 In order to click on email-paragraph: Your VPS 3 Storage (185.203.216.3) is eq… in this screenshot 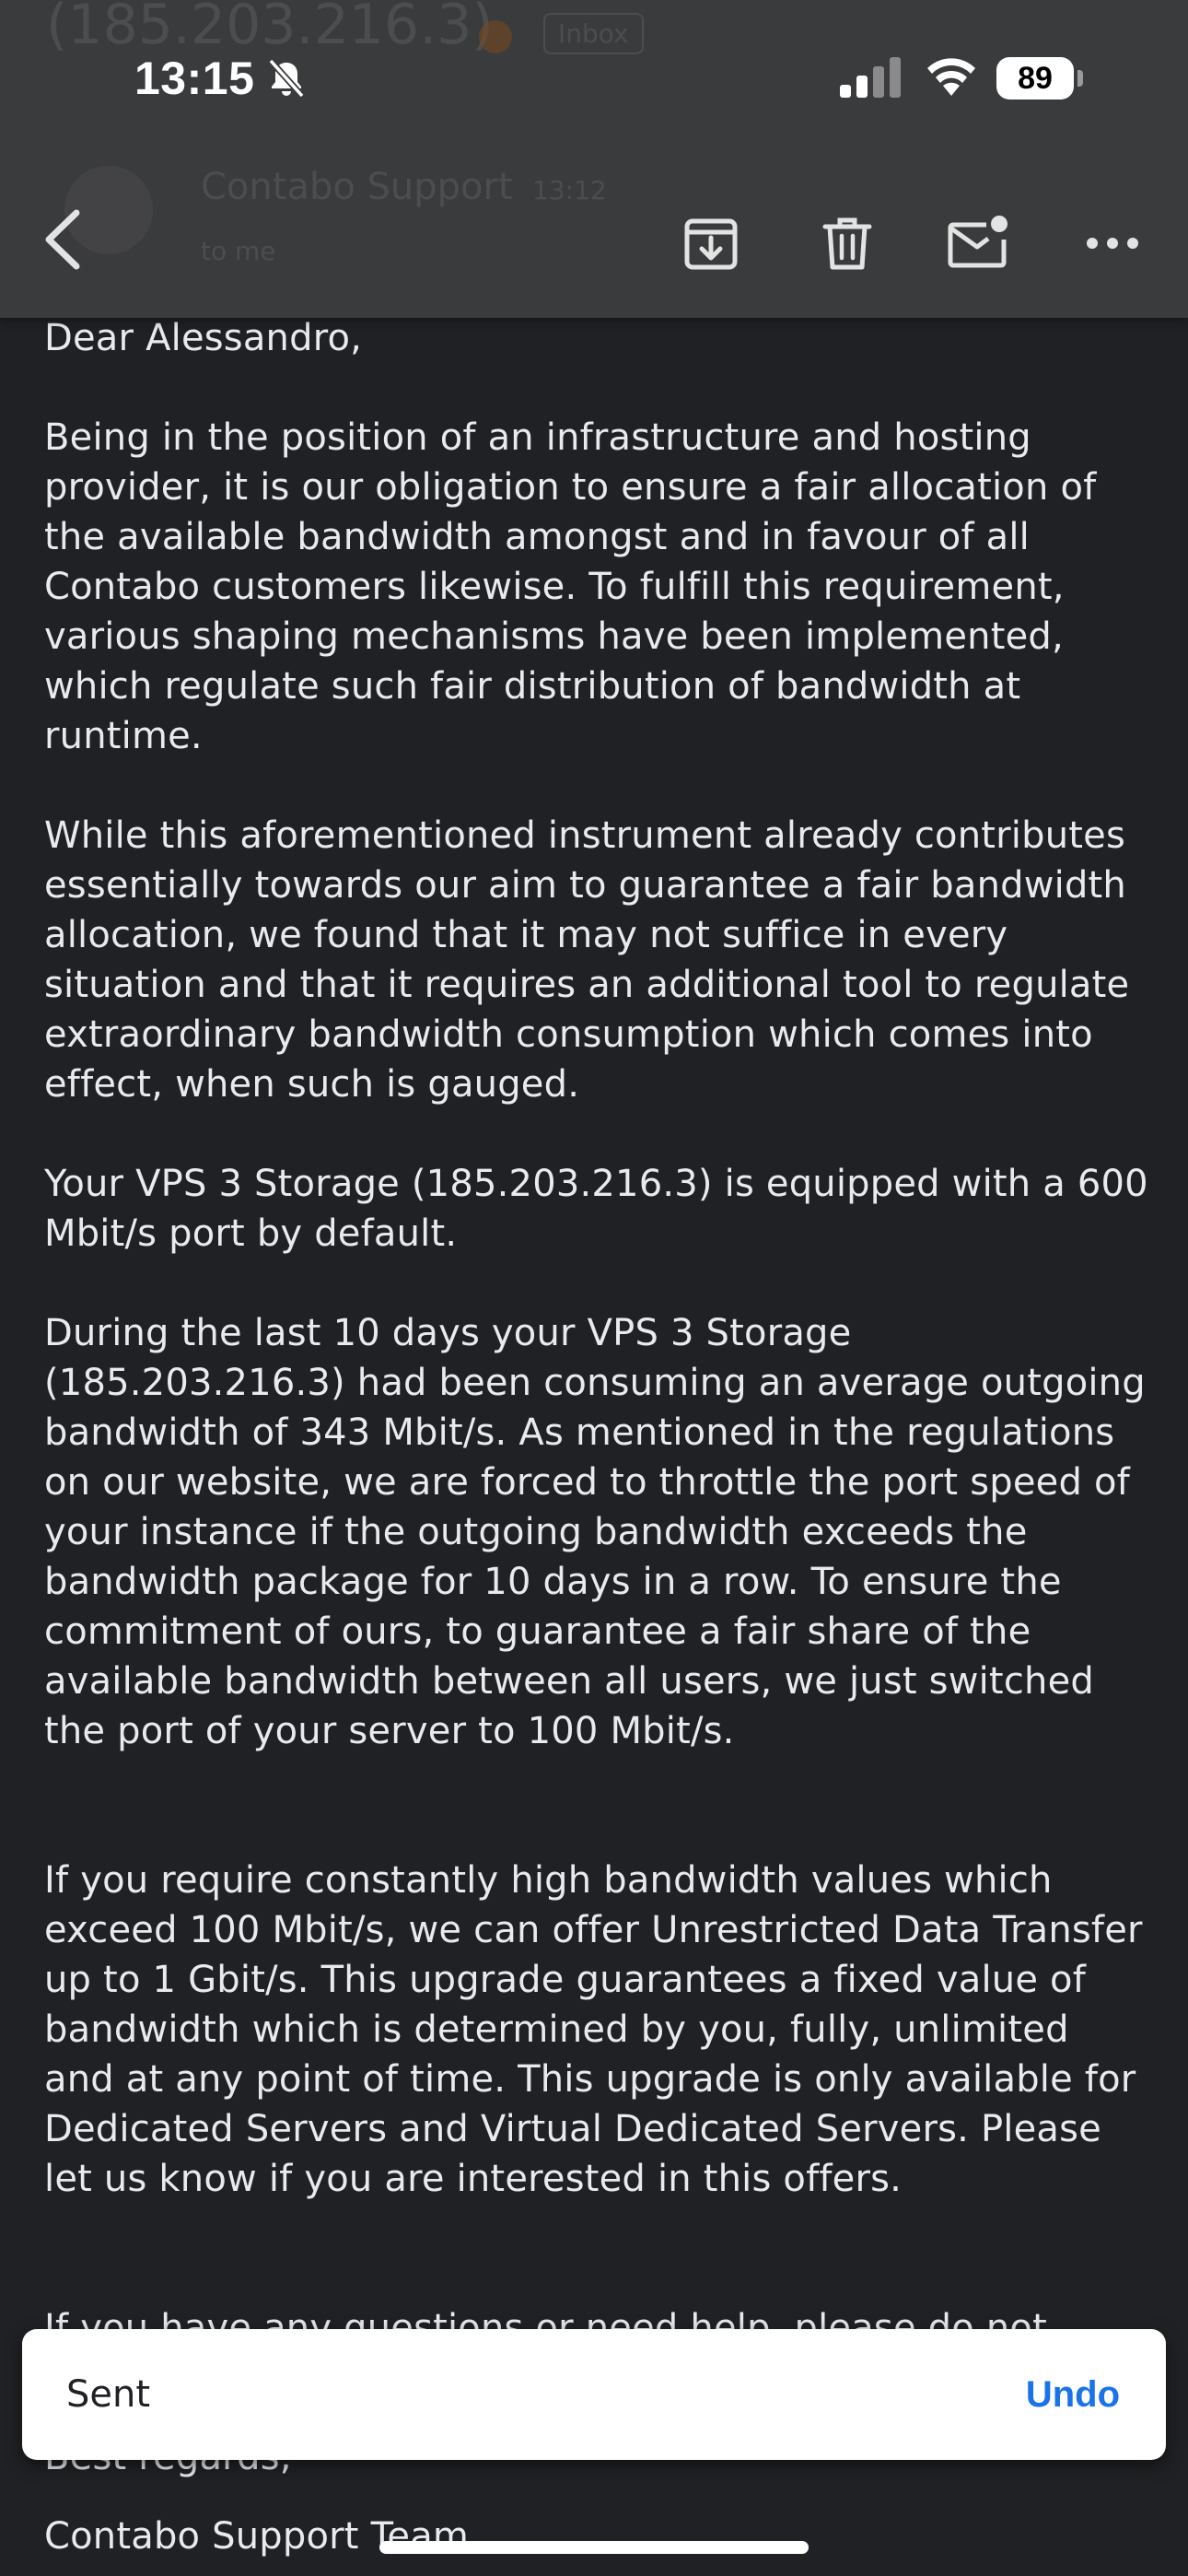, I will do `click(596, 1209)`.